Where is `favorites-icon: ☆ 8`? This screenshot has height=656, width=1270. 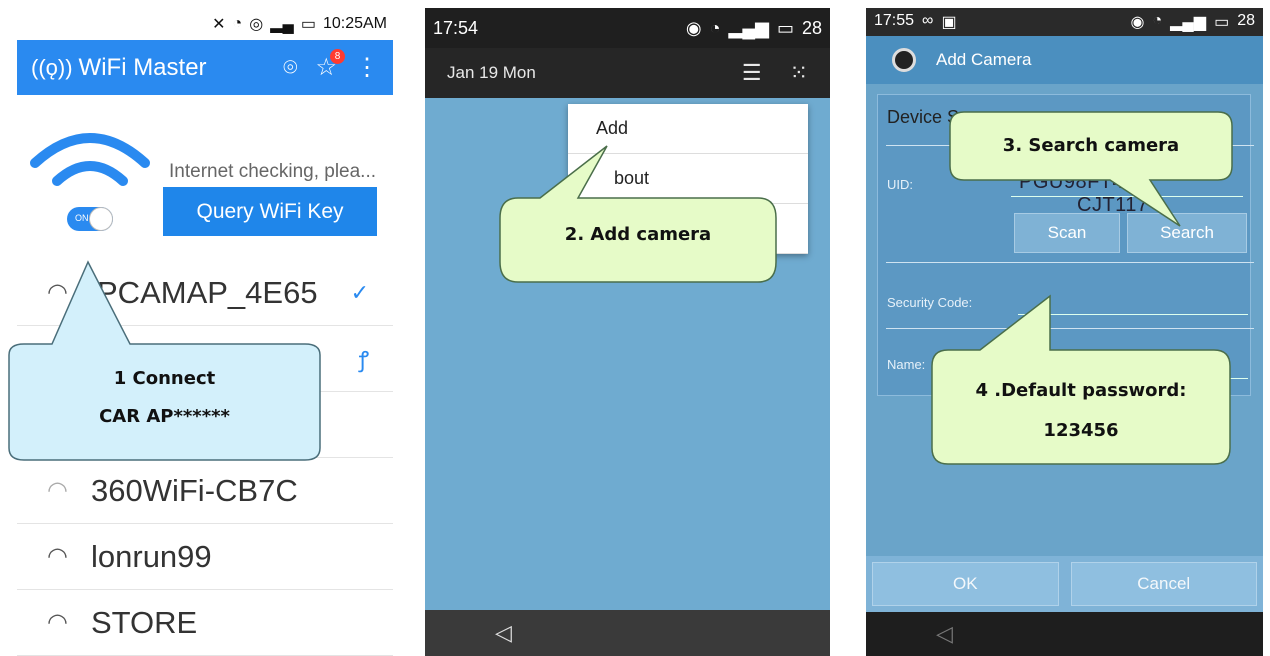
favorites-icon: ☆ 8 is located at coordinates (330, 65).